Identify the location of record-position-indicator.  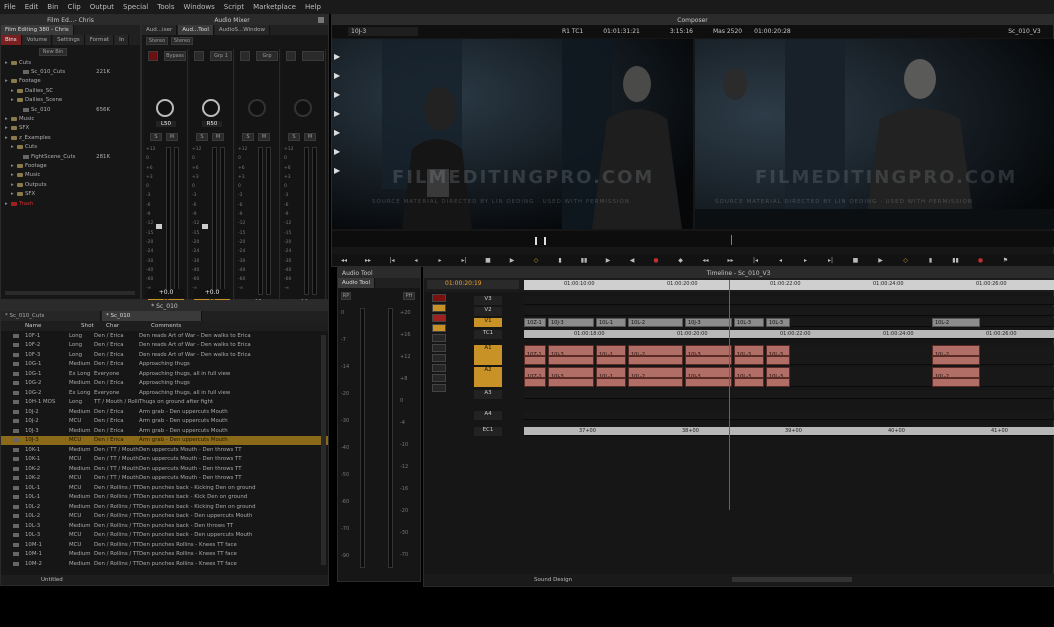
(731, 240).